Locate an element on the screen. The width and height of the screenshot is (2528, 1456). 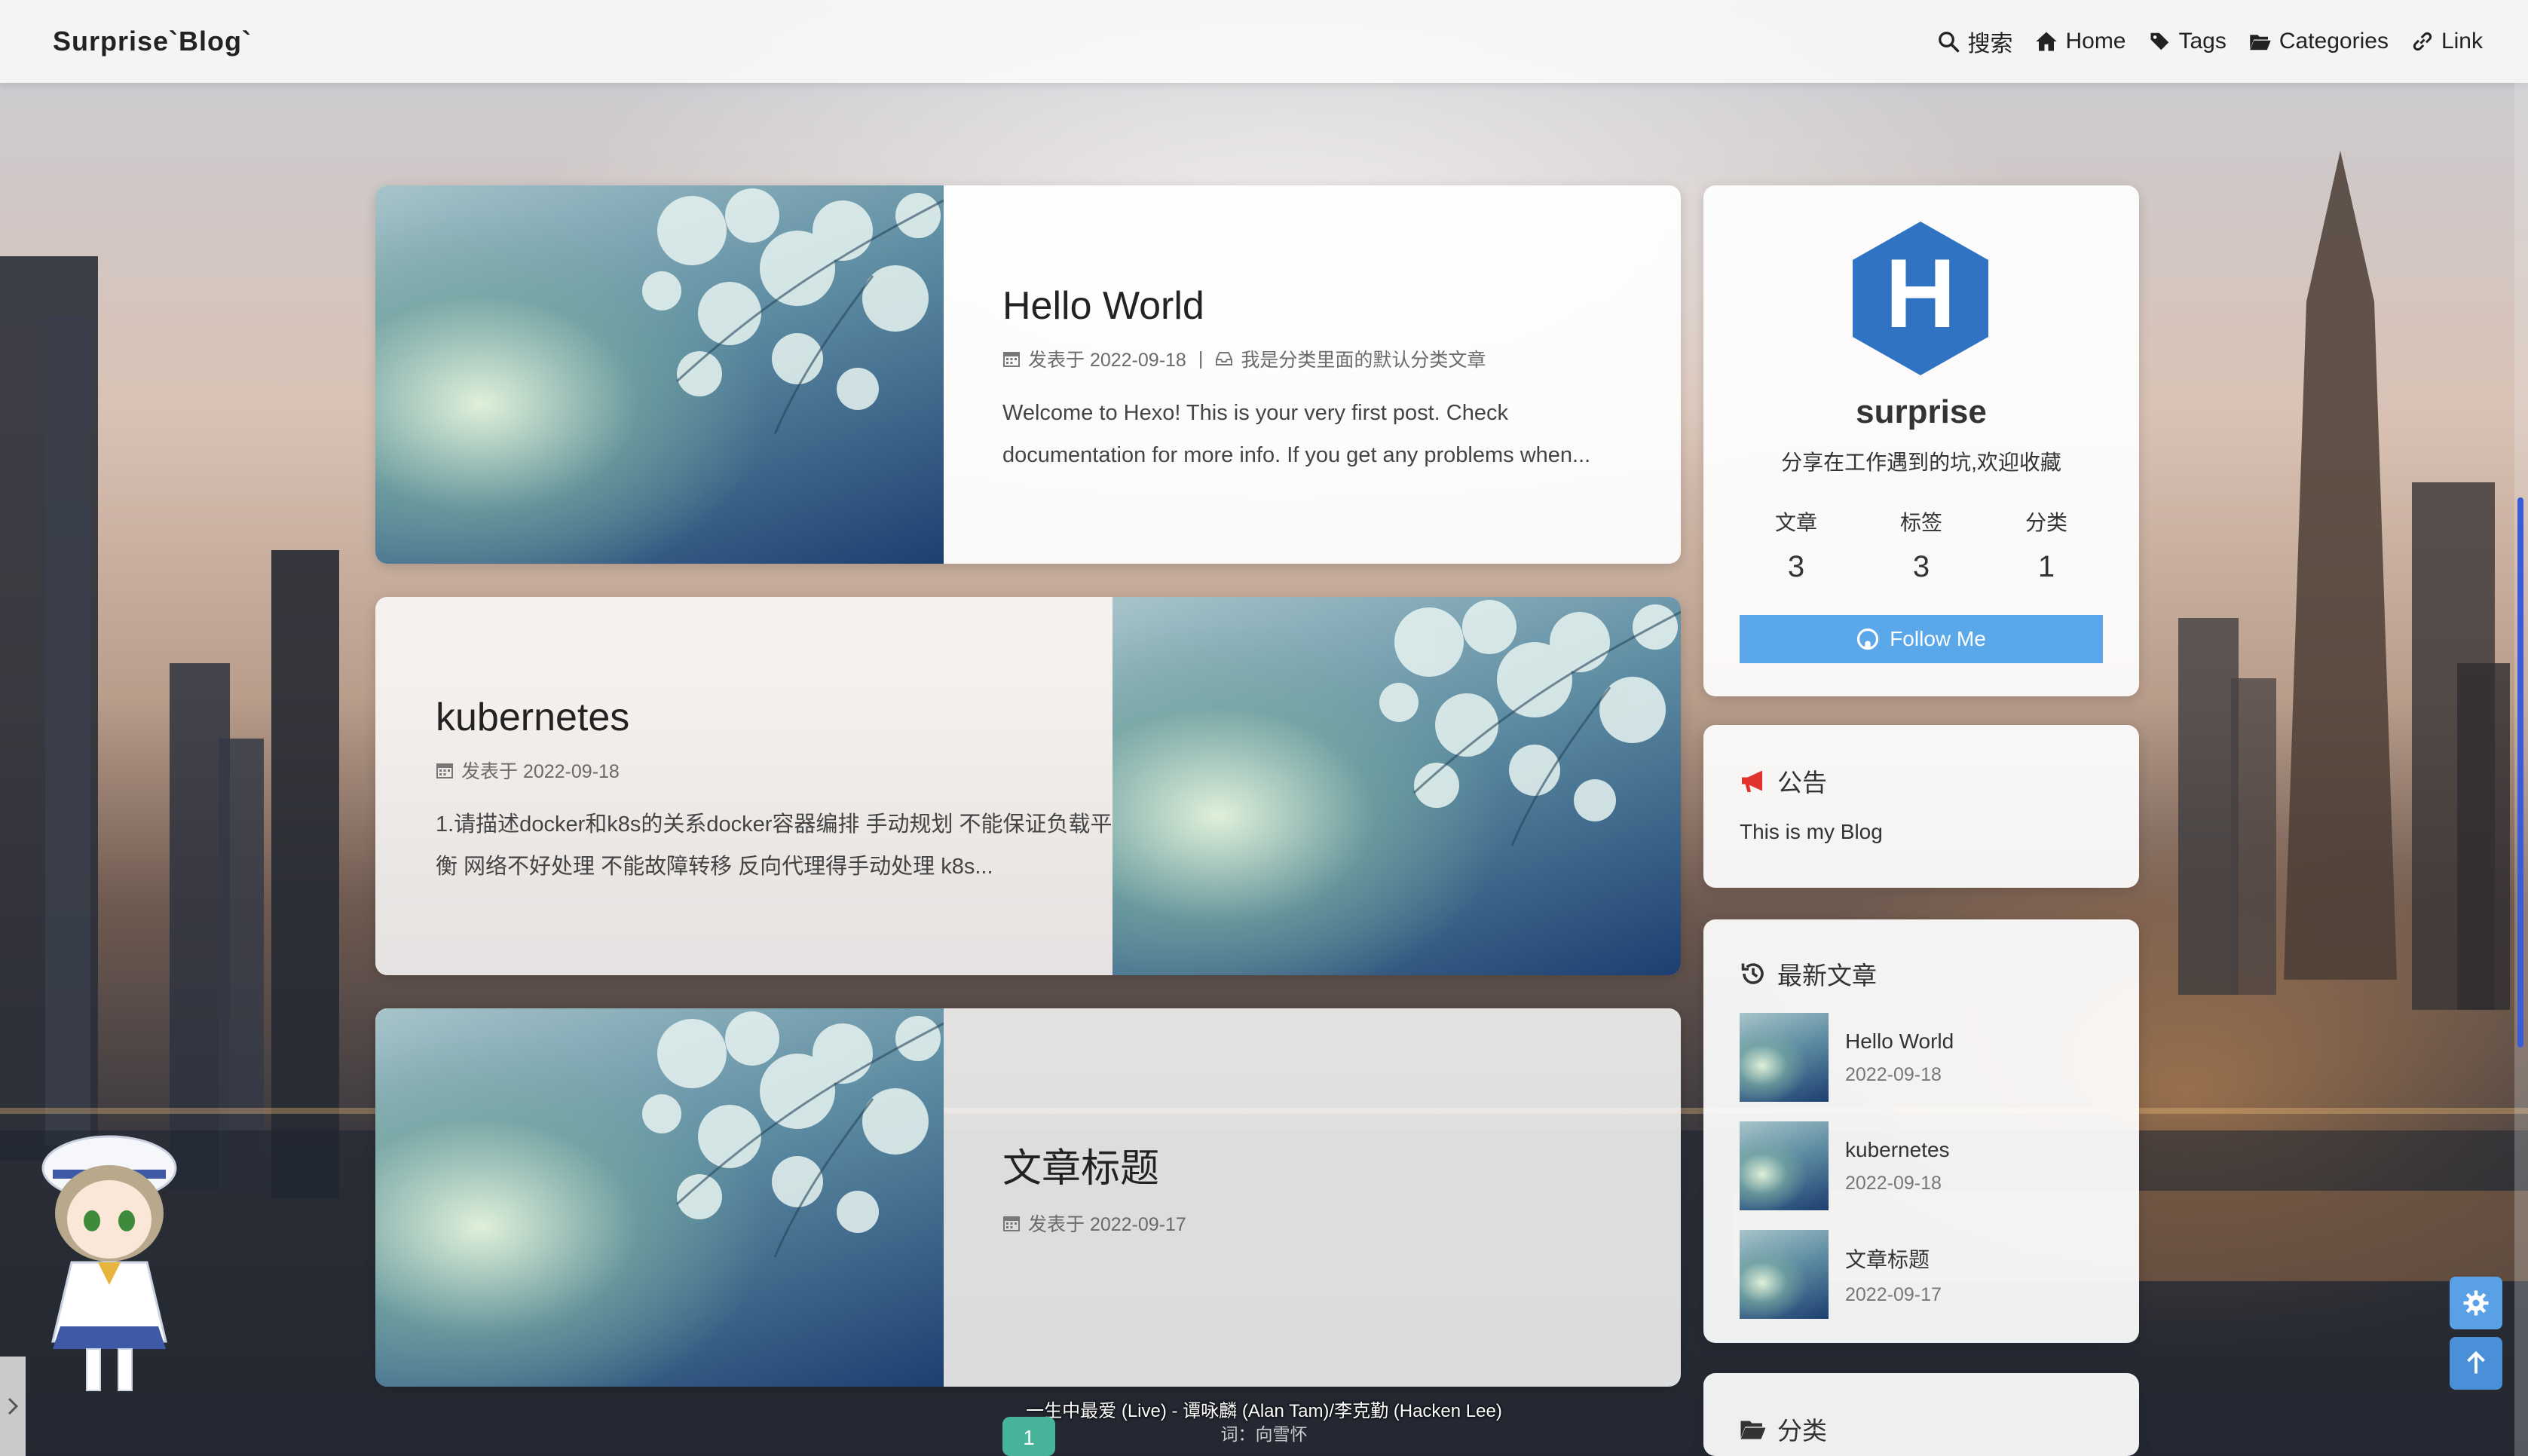
link-icon is located at coordinates (2423, 41).